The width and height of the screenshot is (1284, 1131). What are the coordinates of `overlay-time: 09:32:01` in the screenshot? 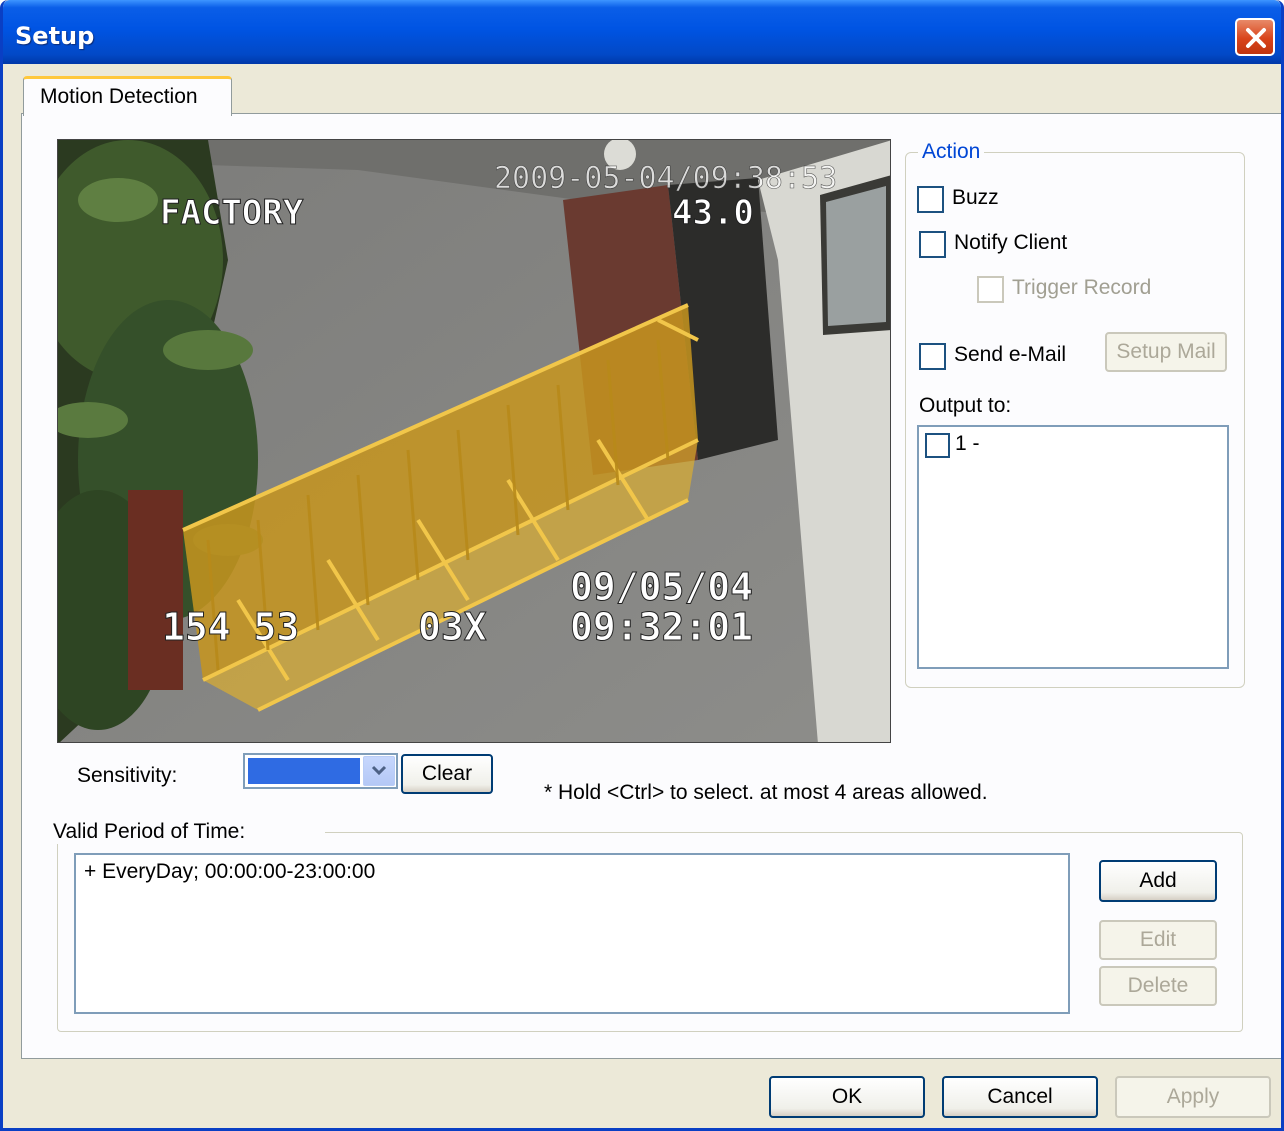 It's located at (661, 627).